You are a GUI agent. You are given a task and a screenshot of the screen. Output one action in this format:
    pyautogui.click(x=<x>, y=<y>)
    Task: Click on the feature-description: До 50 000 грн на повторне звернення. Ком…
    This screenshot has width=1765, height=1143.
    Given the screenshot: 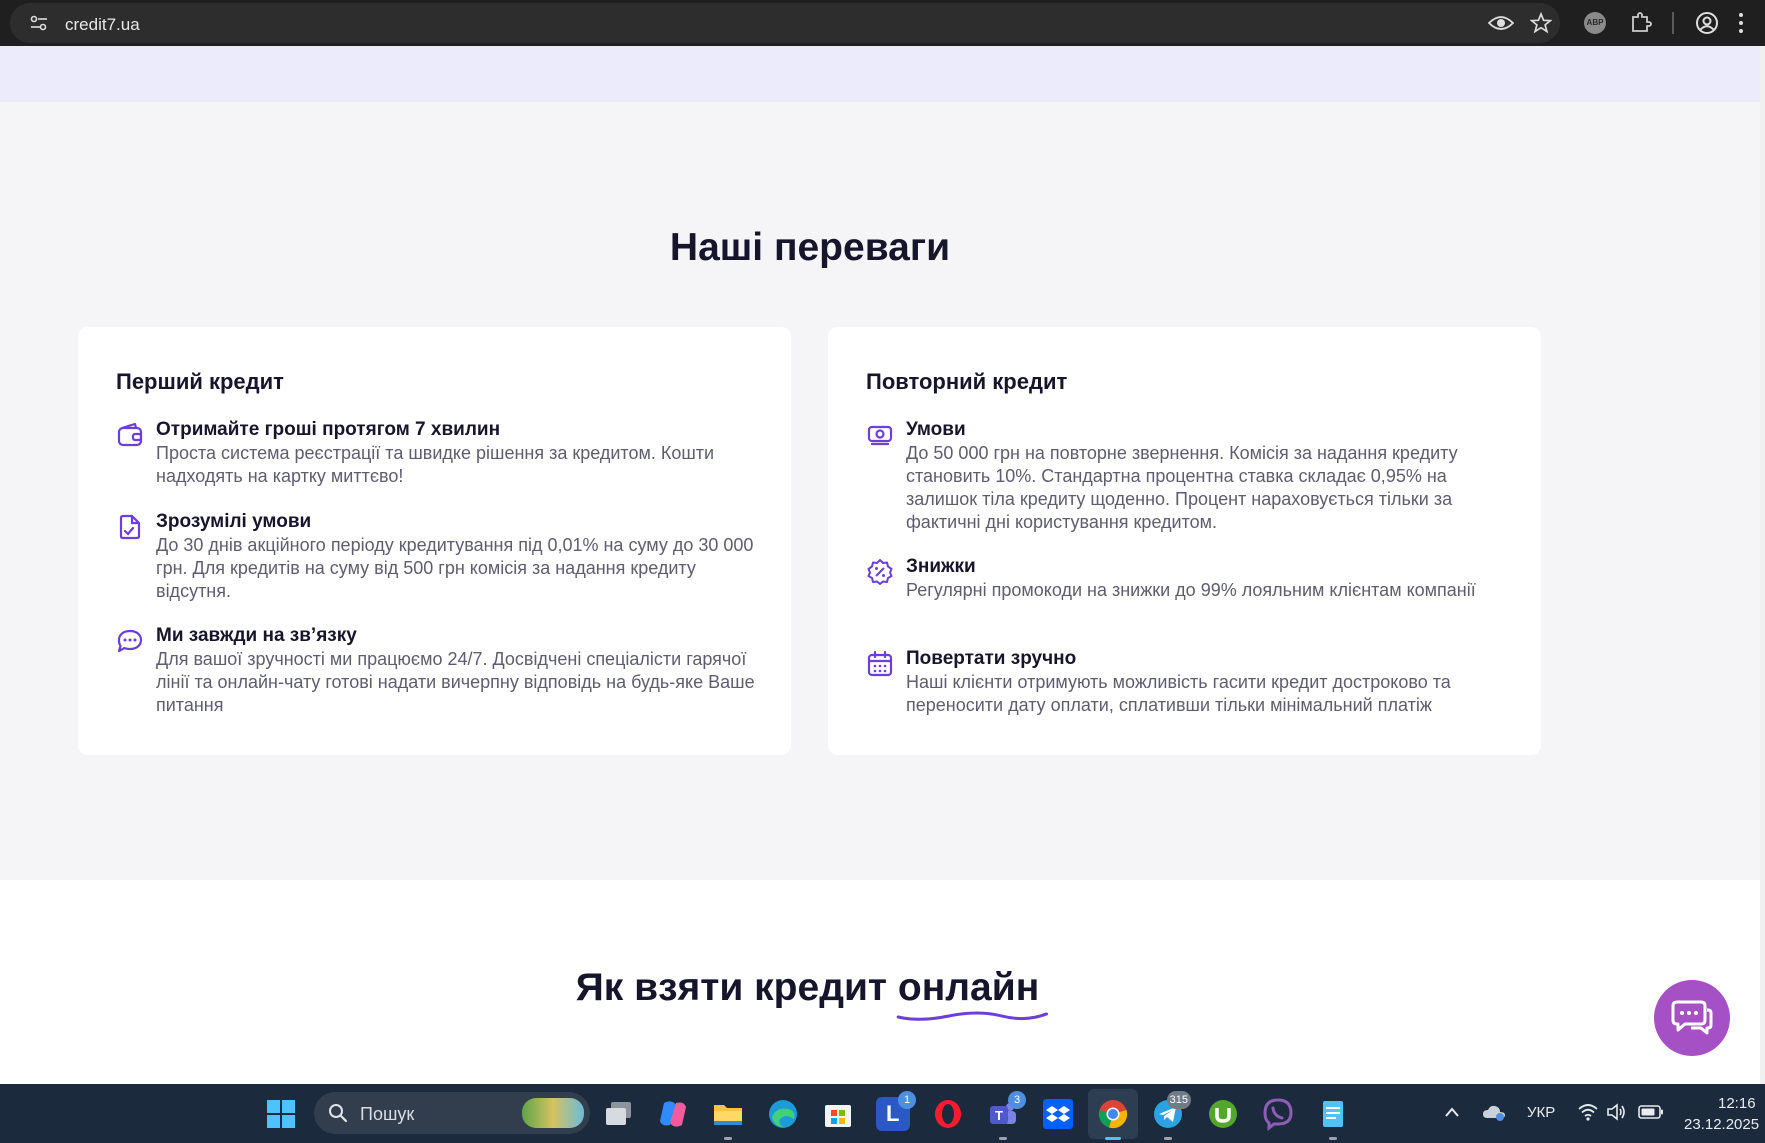 What is the action you would take?
    pyautogui.click(x=1182, y=487)
    